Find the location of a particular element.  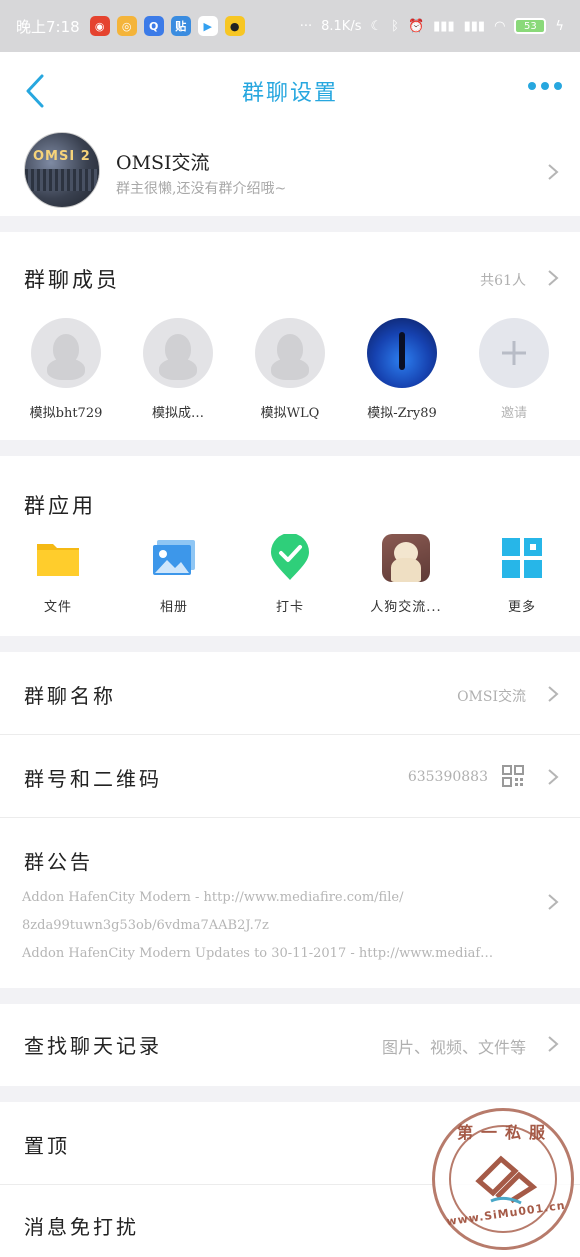

invite-label: 邀请 is located at coordinates (513, 413).